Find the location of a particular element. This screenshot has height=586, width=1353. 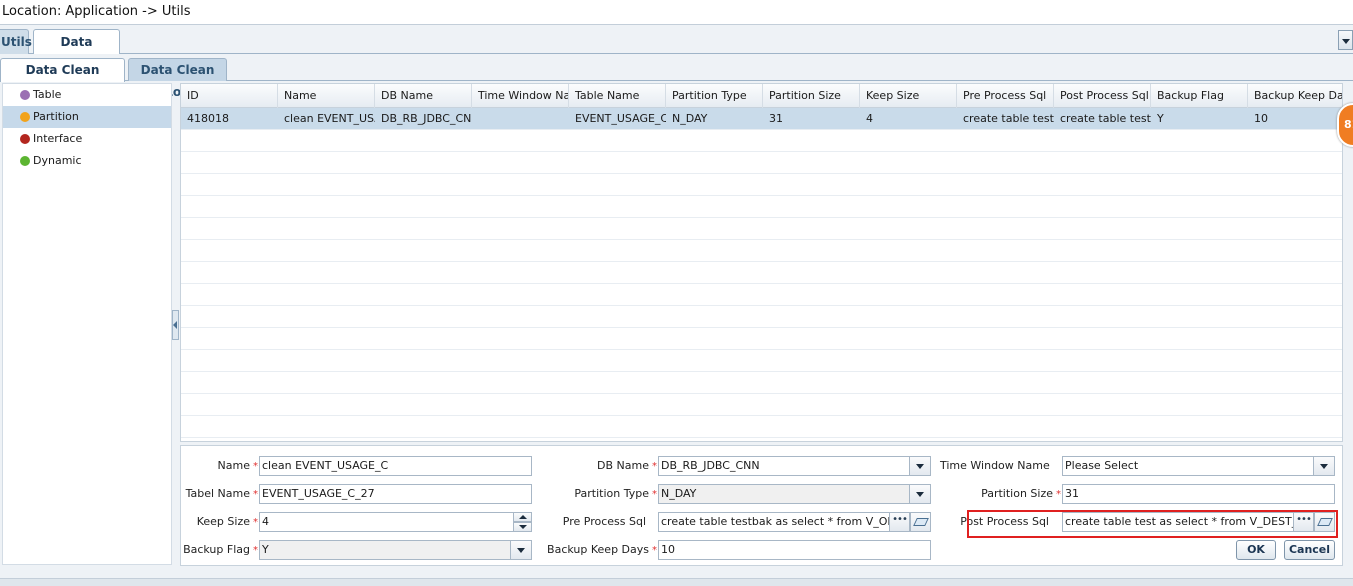

tree-item-interface: Interface is located at coordinates (87, 139).